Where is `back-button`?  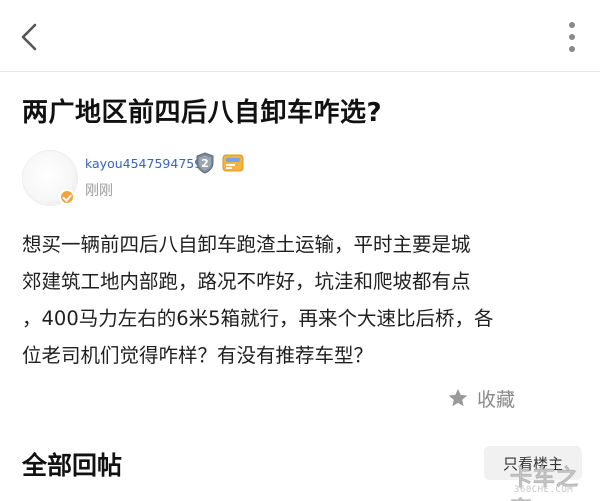 back-button is located at coordinates (29, 37).